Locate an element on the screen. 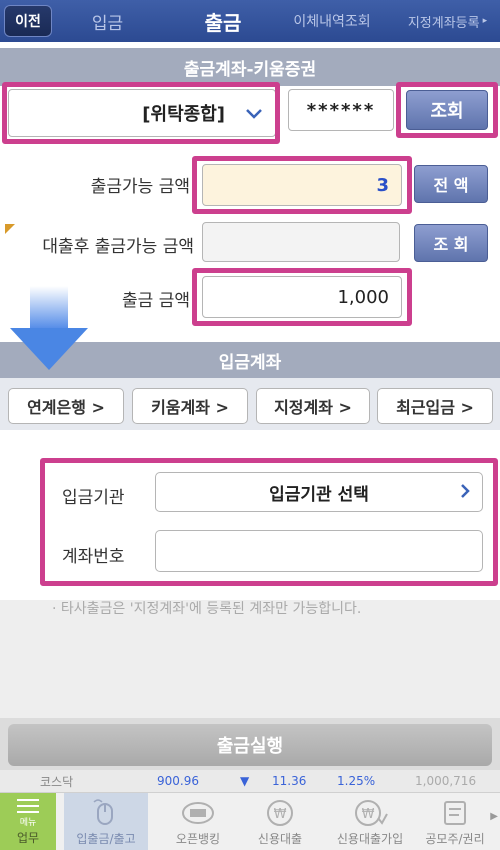 The height and width of the screenshot is (850, 500). menu-icon is located at coordinates (28, 805).